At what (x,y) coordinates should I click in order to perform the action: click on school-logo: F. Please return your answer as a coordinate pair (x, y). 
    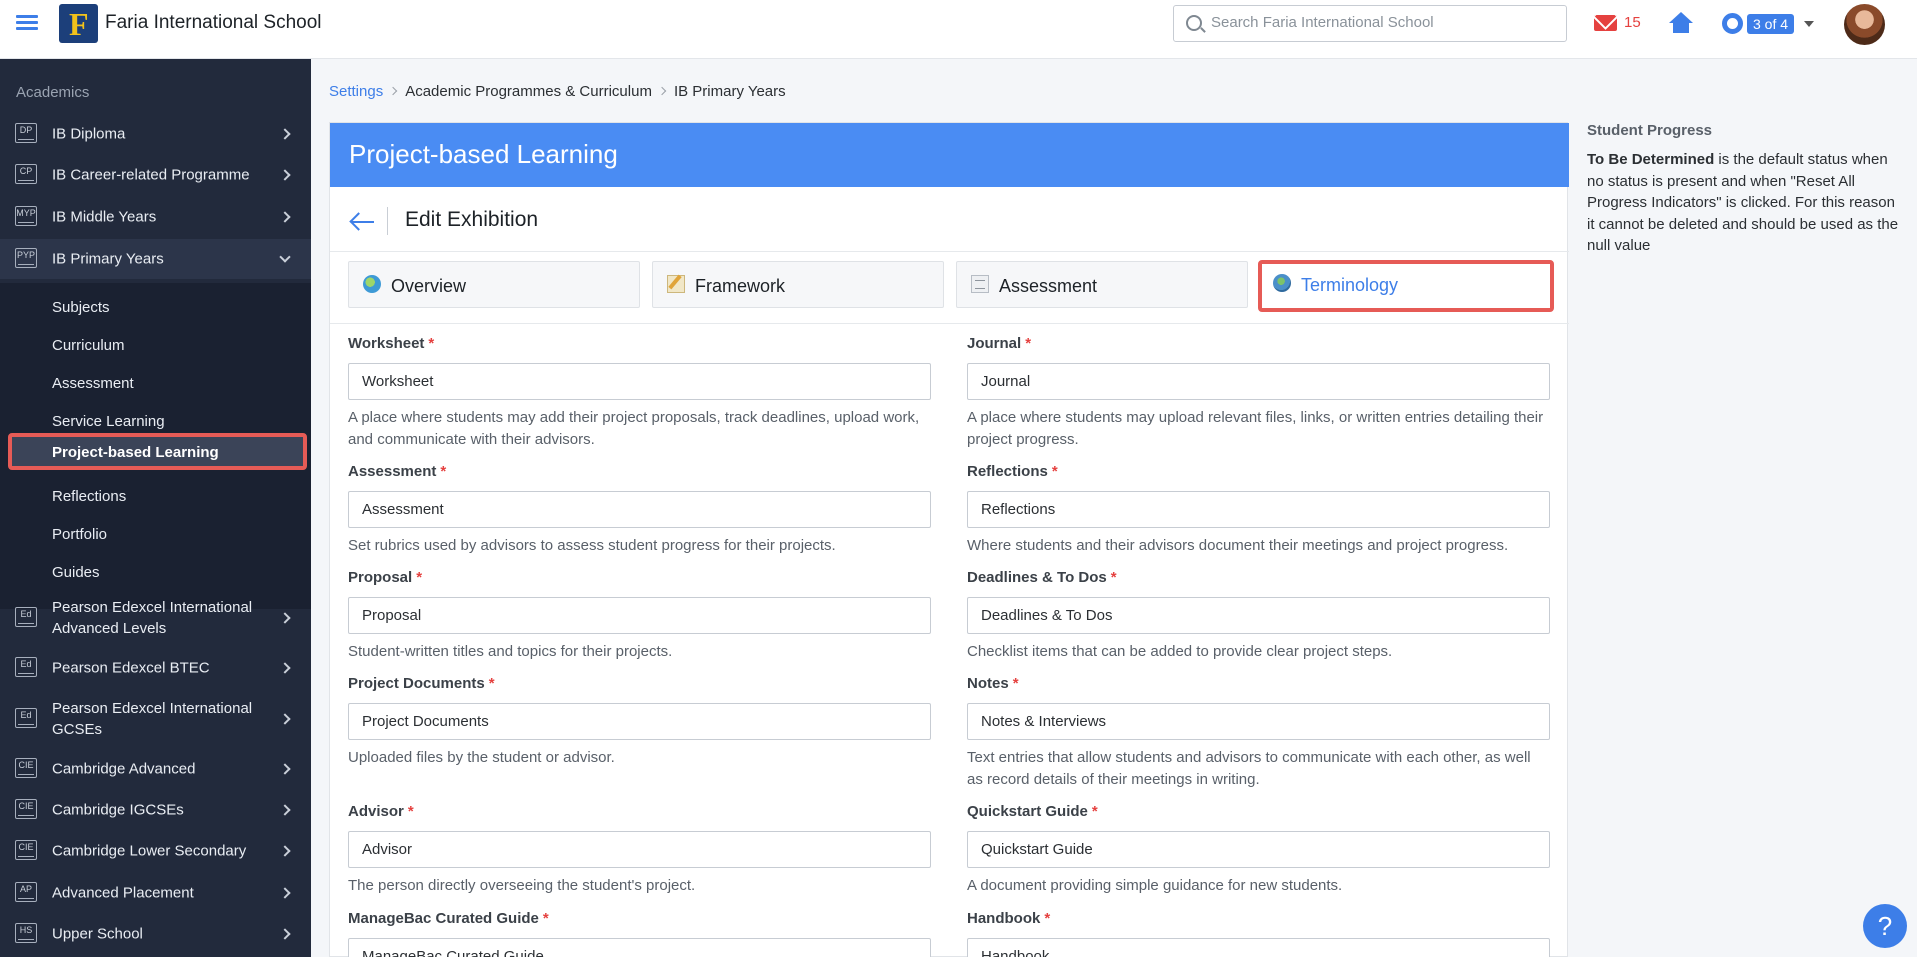
    Looking at the image, I should click on (78, 23).